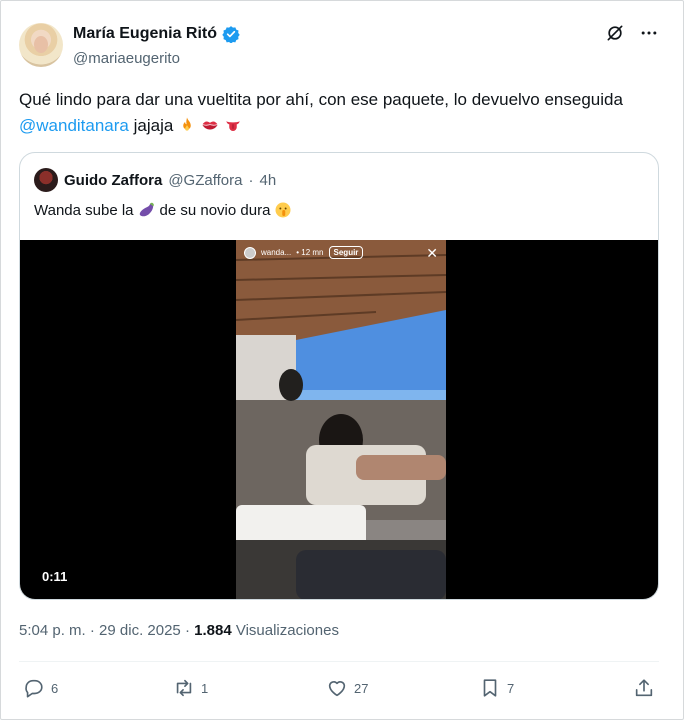 This screenshot has width=684, height=720. Describe the element at coordinates (84, 210) in the screenshot. I see `quoted-text-part1: Wanda sube la` at that location.